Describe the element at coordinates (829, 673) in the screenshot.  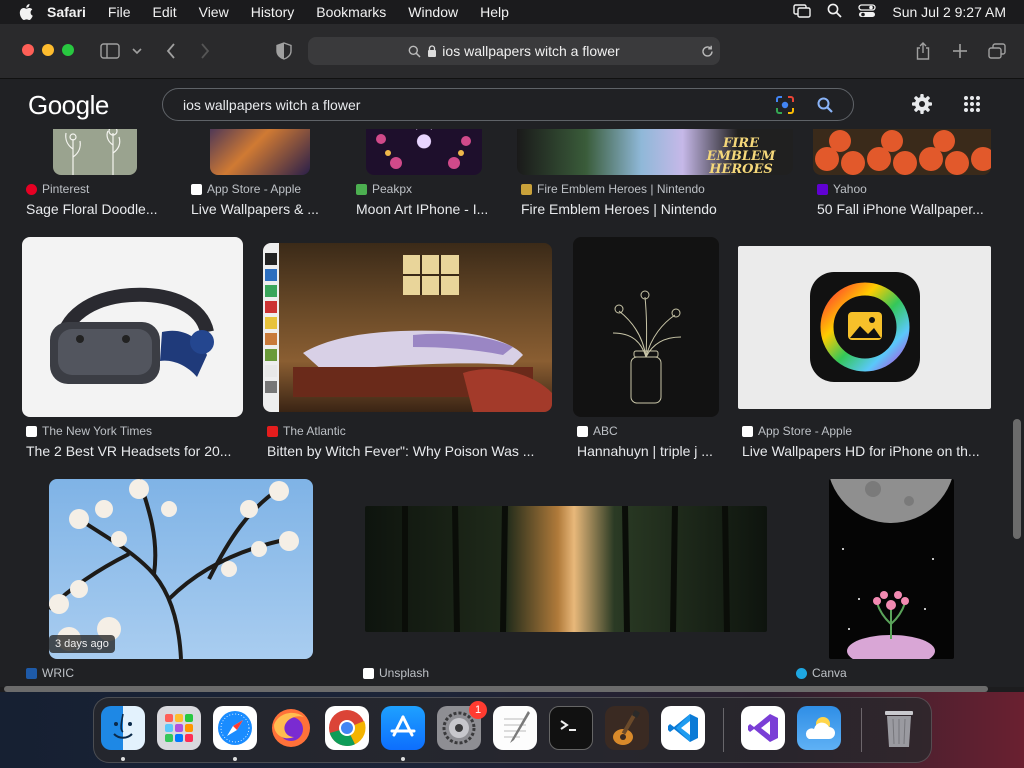
I see `source-label: Canva` at that location.